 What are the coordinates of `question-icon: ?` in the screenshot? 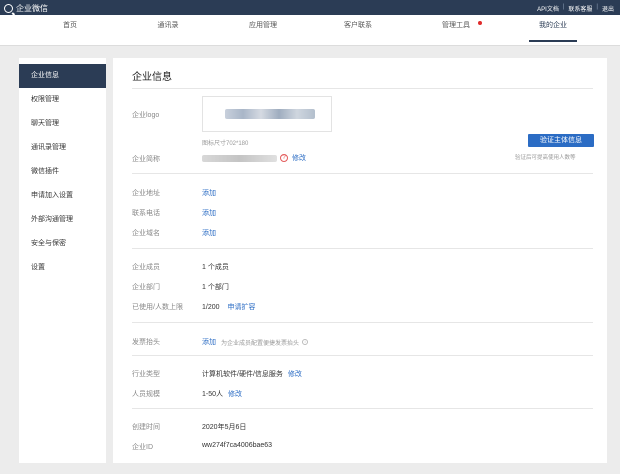 It's located at (284, 158).